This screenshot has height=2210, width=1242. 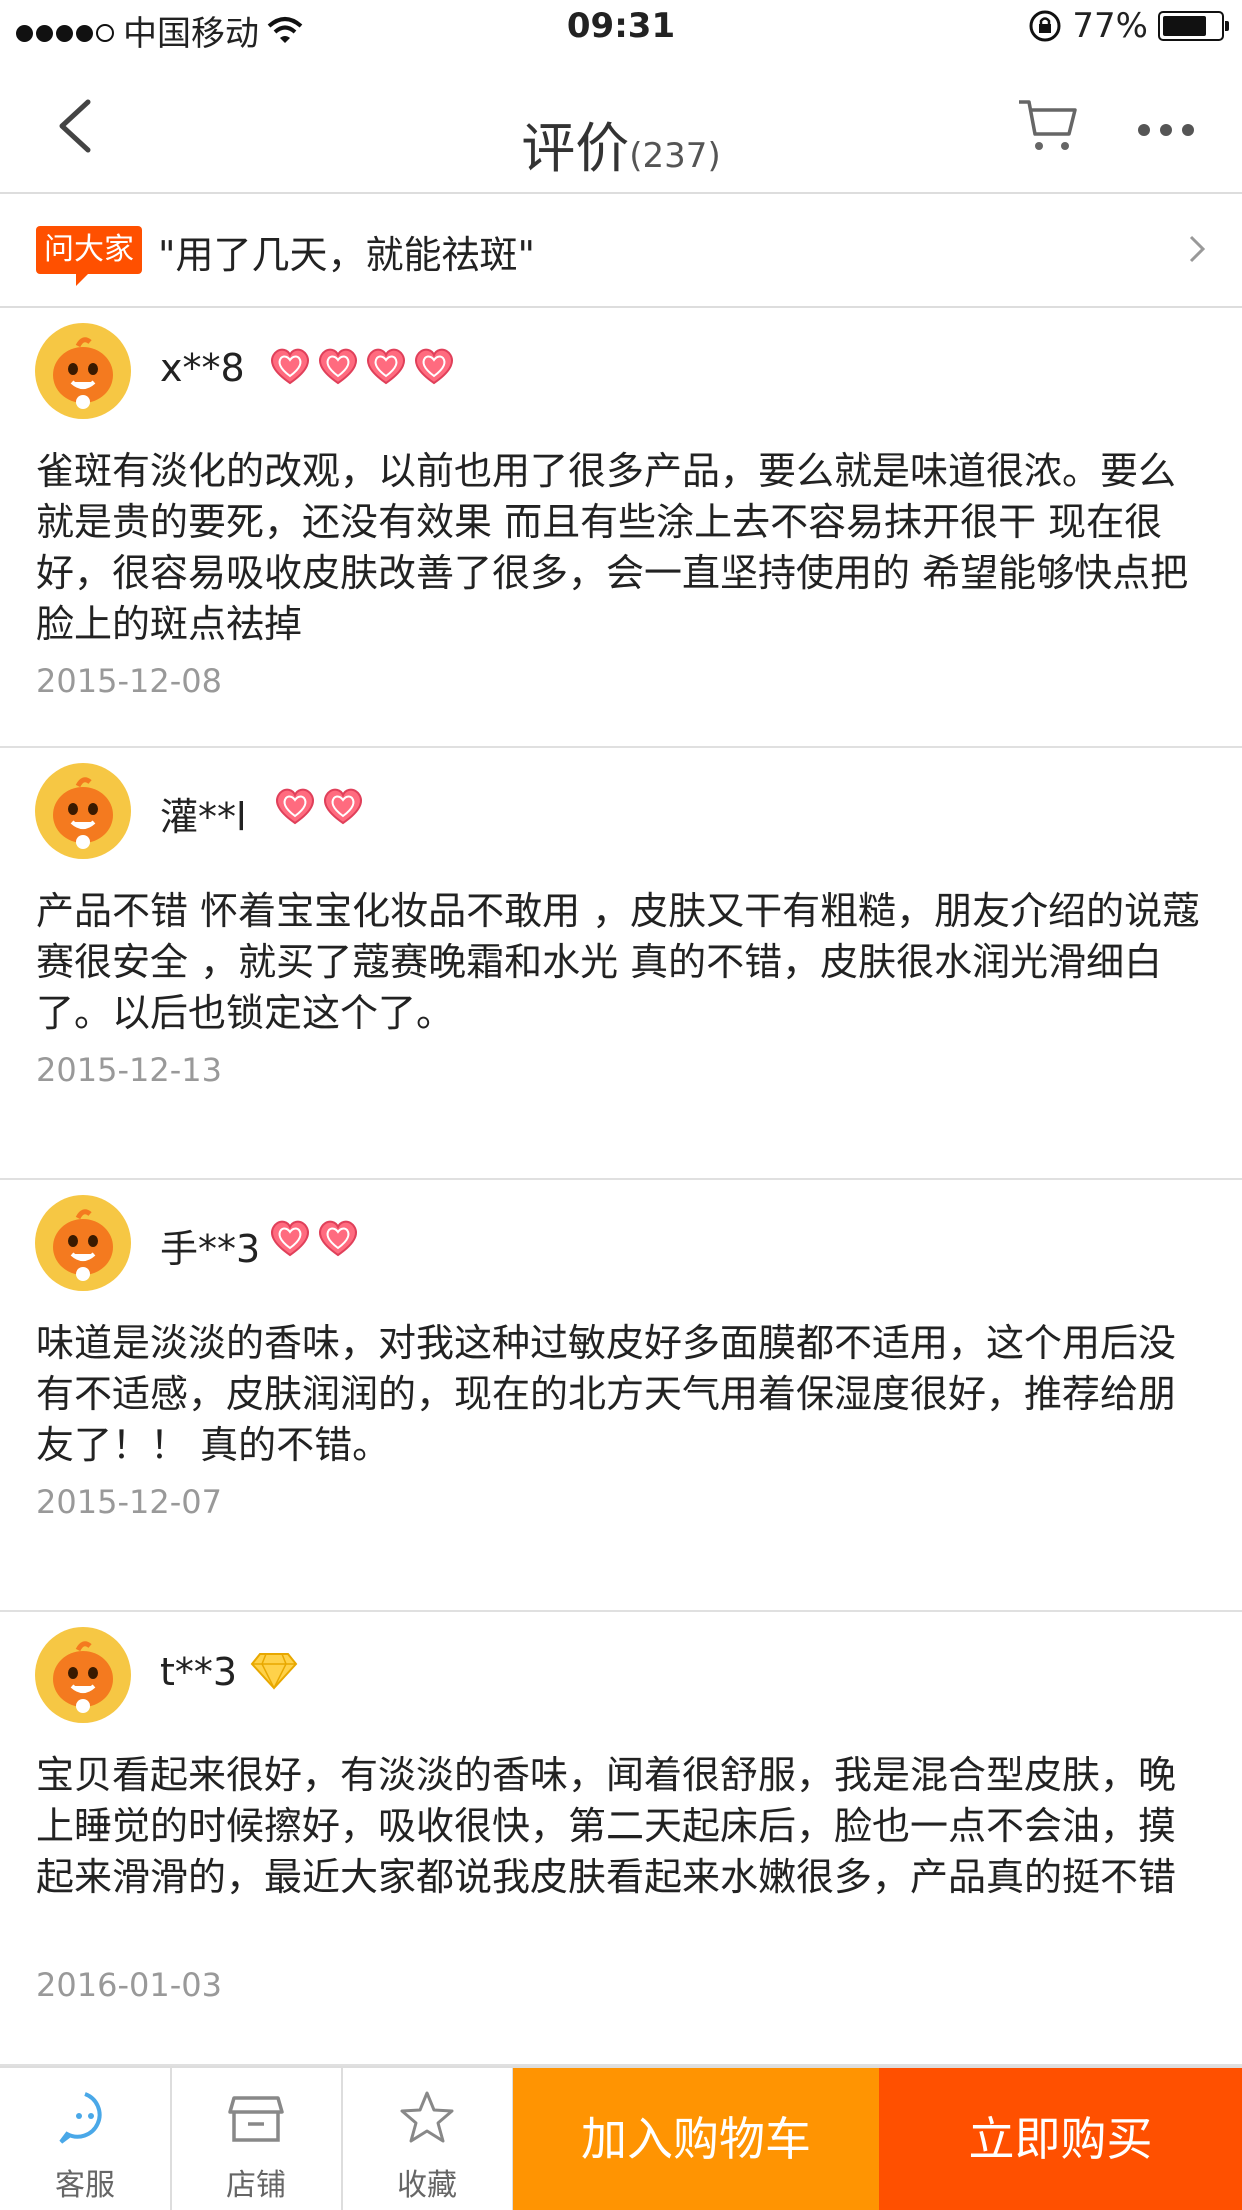 I want to click on review-date: 2015-12-08, so click(x=129, y=681).